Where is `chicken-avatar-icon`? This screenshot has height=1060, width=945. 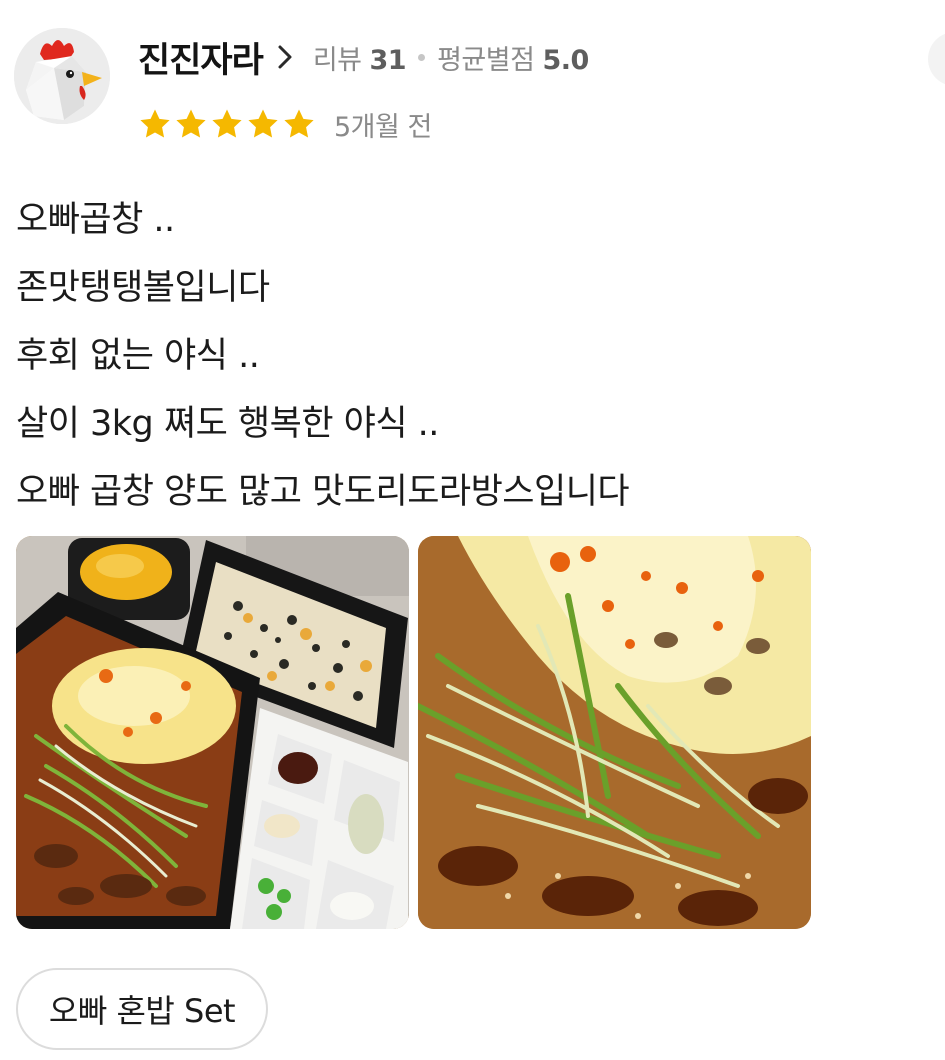
chicken-avatar-icon is located at coordinates (62, 76).